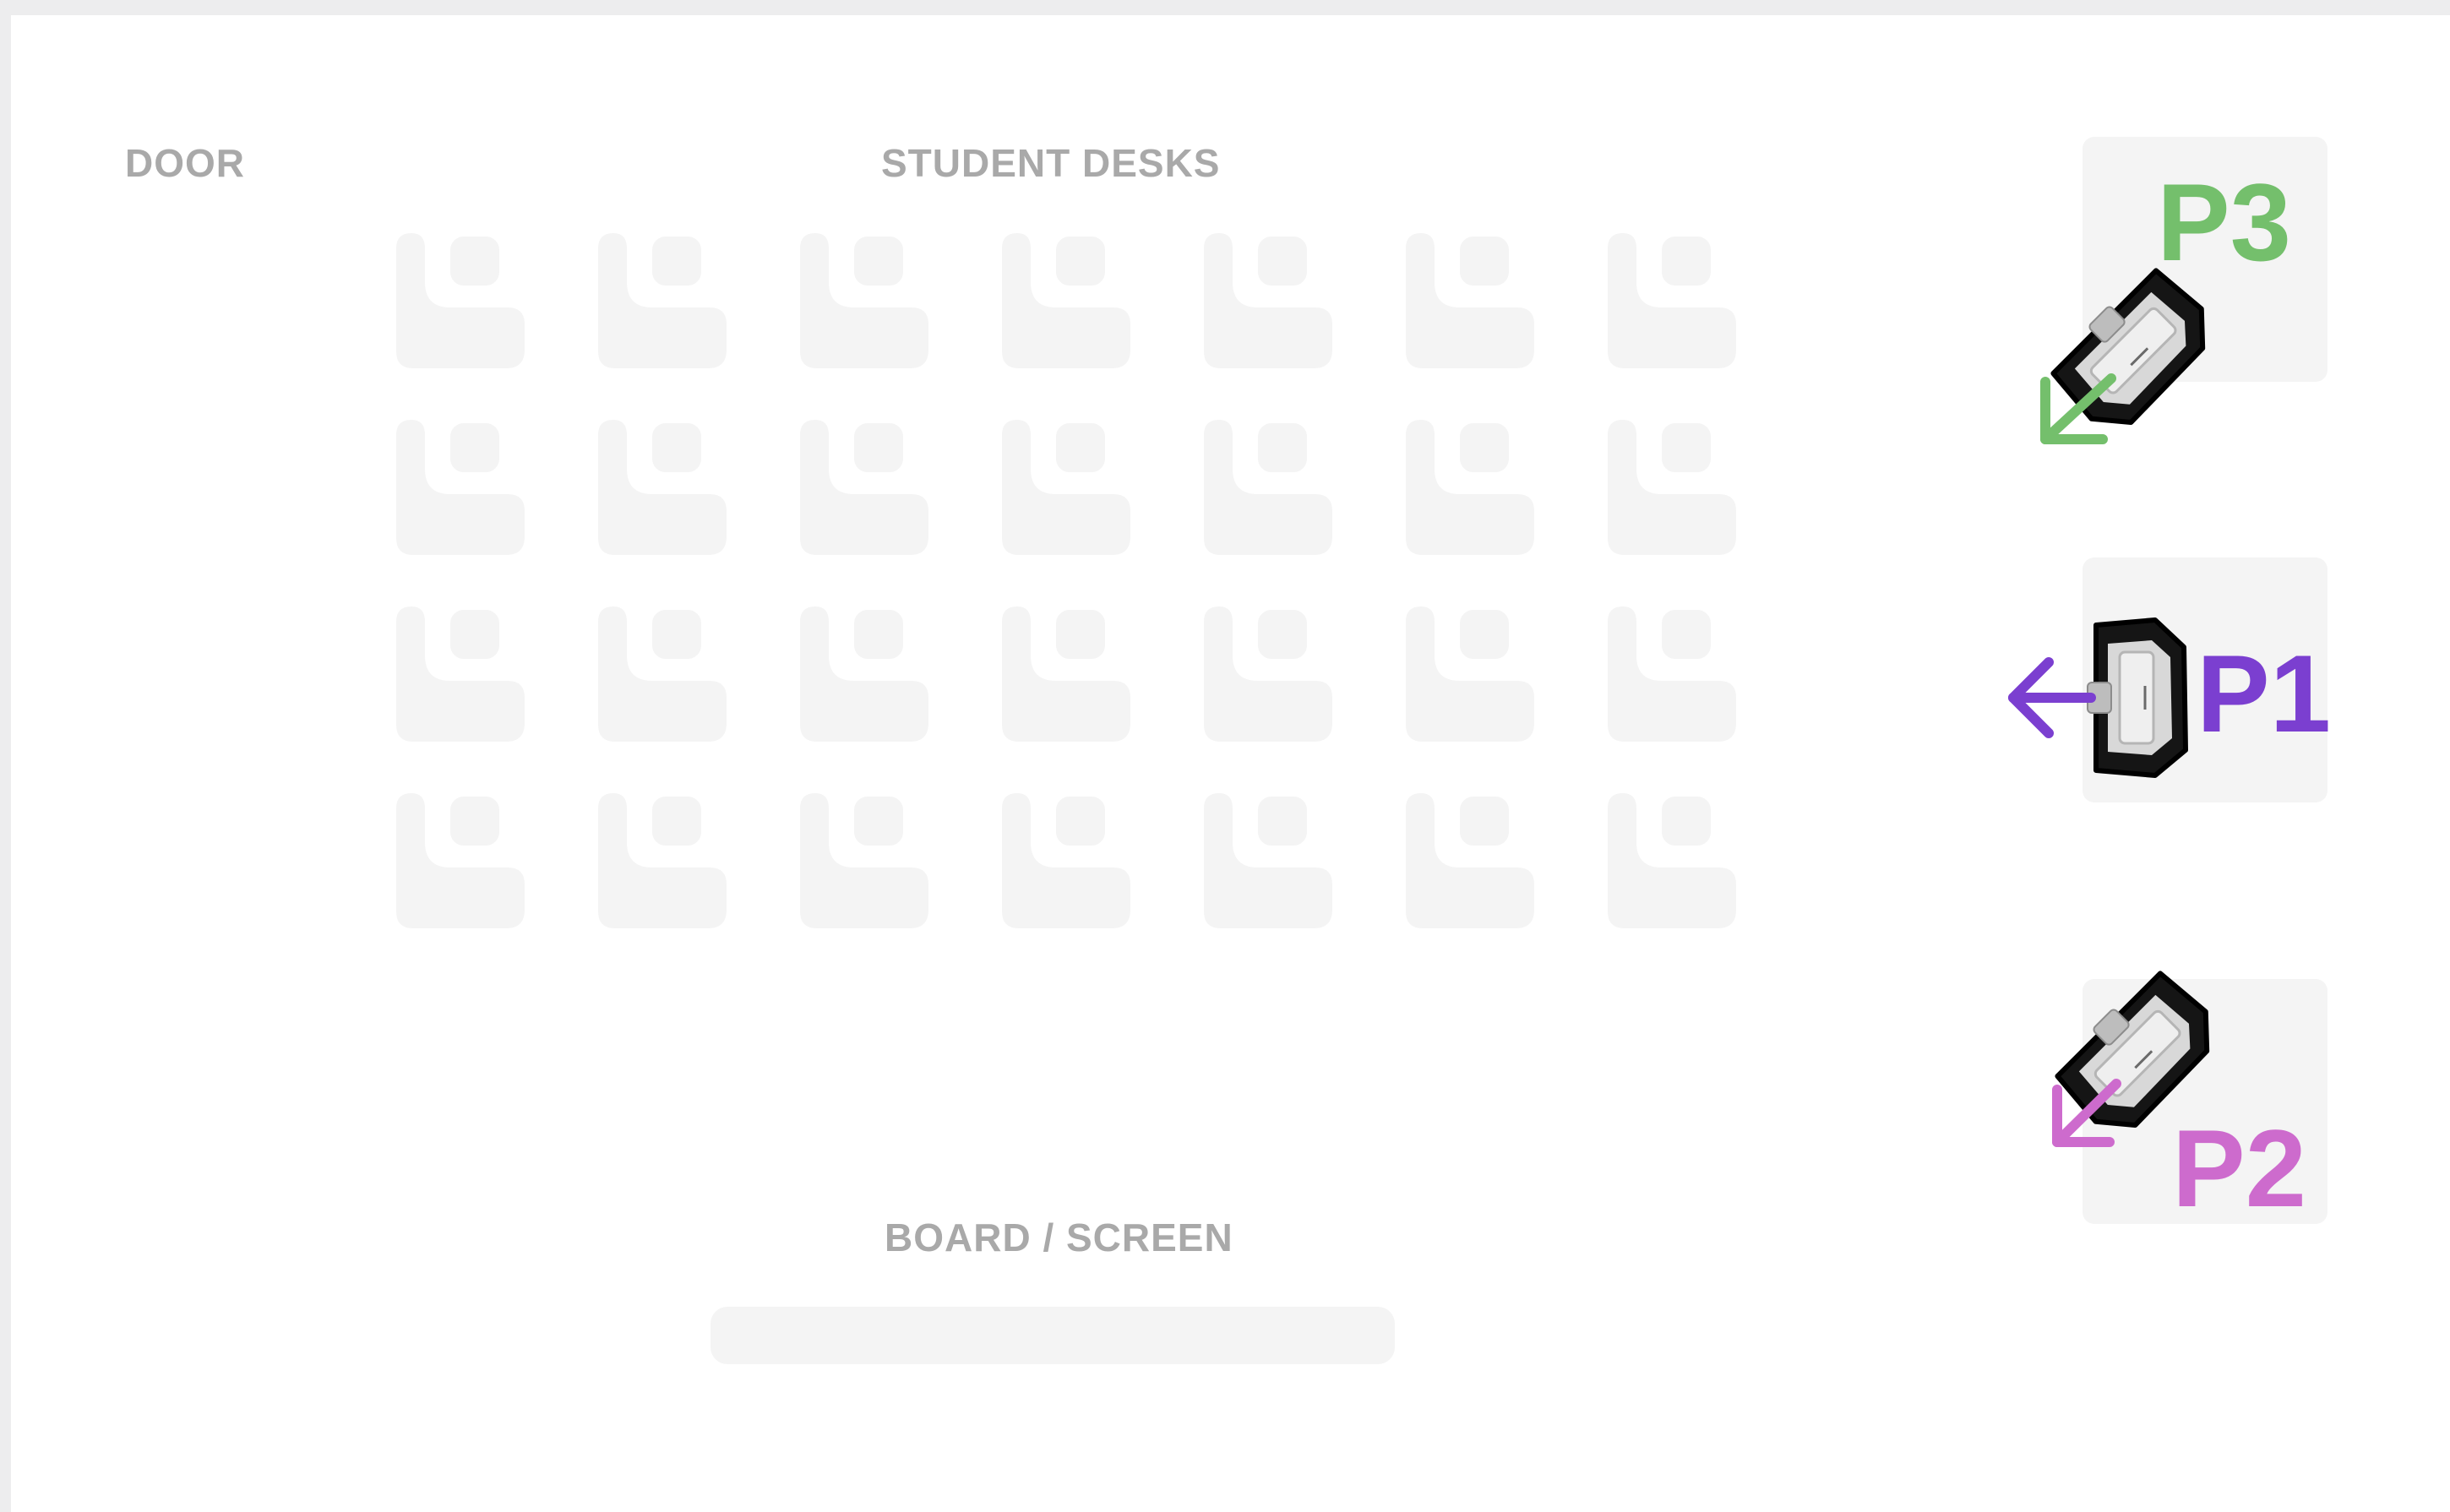  I want to click on projector-p1-label: P1, so click(2264, 694).